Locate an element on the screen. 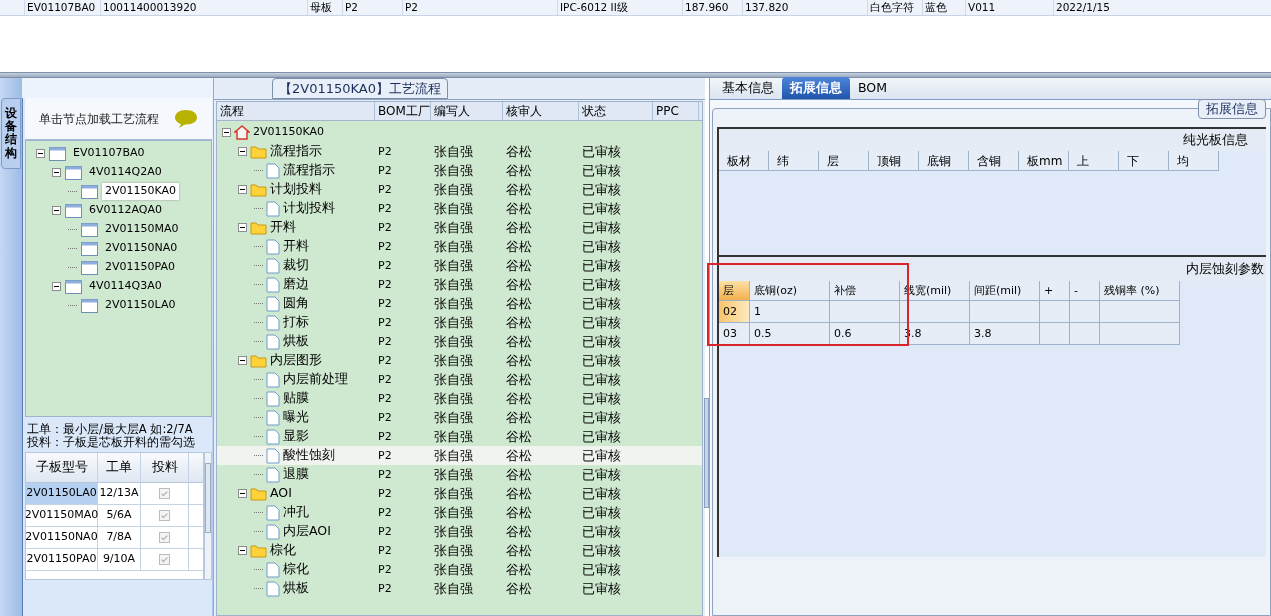  tree-label: 计划投料 is located at coordinates (309, 208).